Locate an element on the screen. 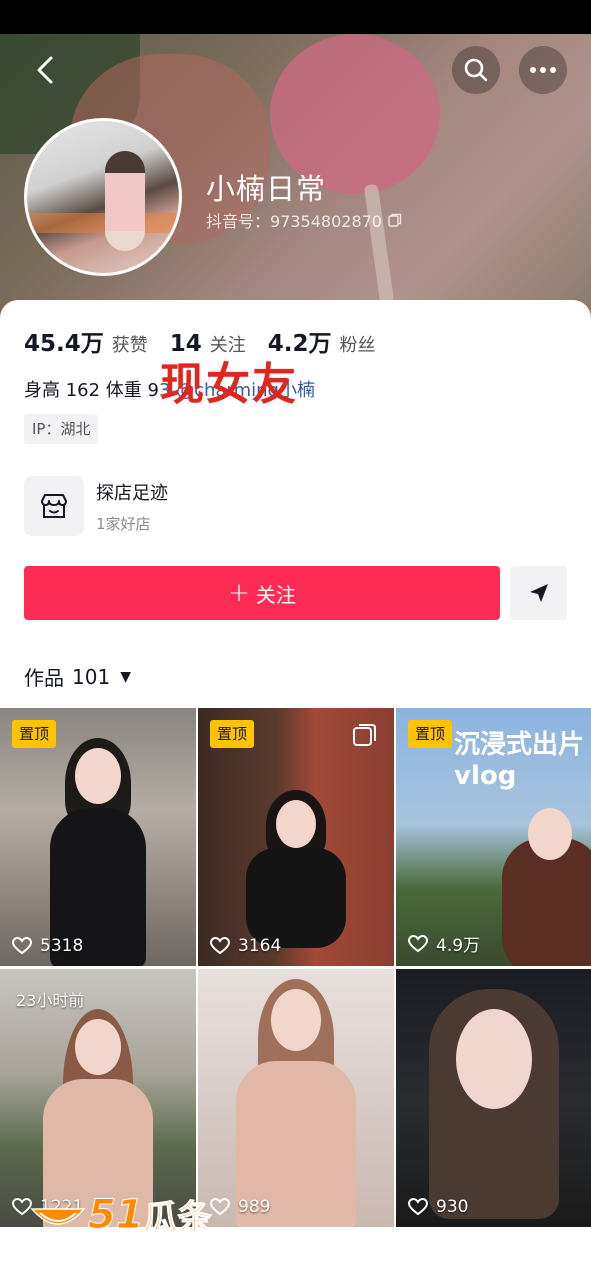 Image resolution: width=591 pixels, height=1280 pixels. overlay-caption: 现女友 is located at coordinates (229, 384).